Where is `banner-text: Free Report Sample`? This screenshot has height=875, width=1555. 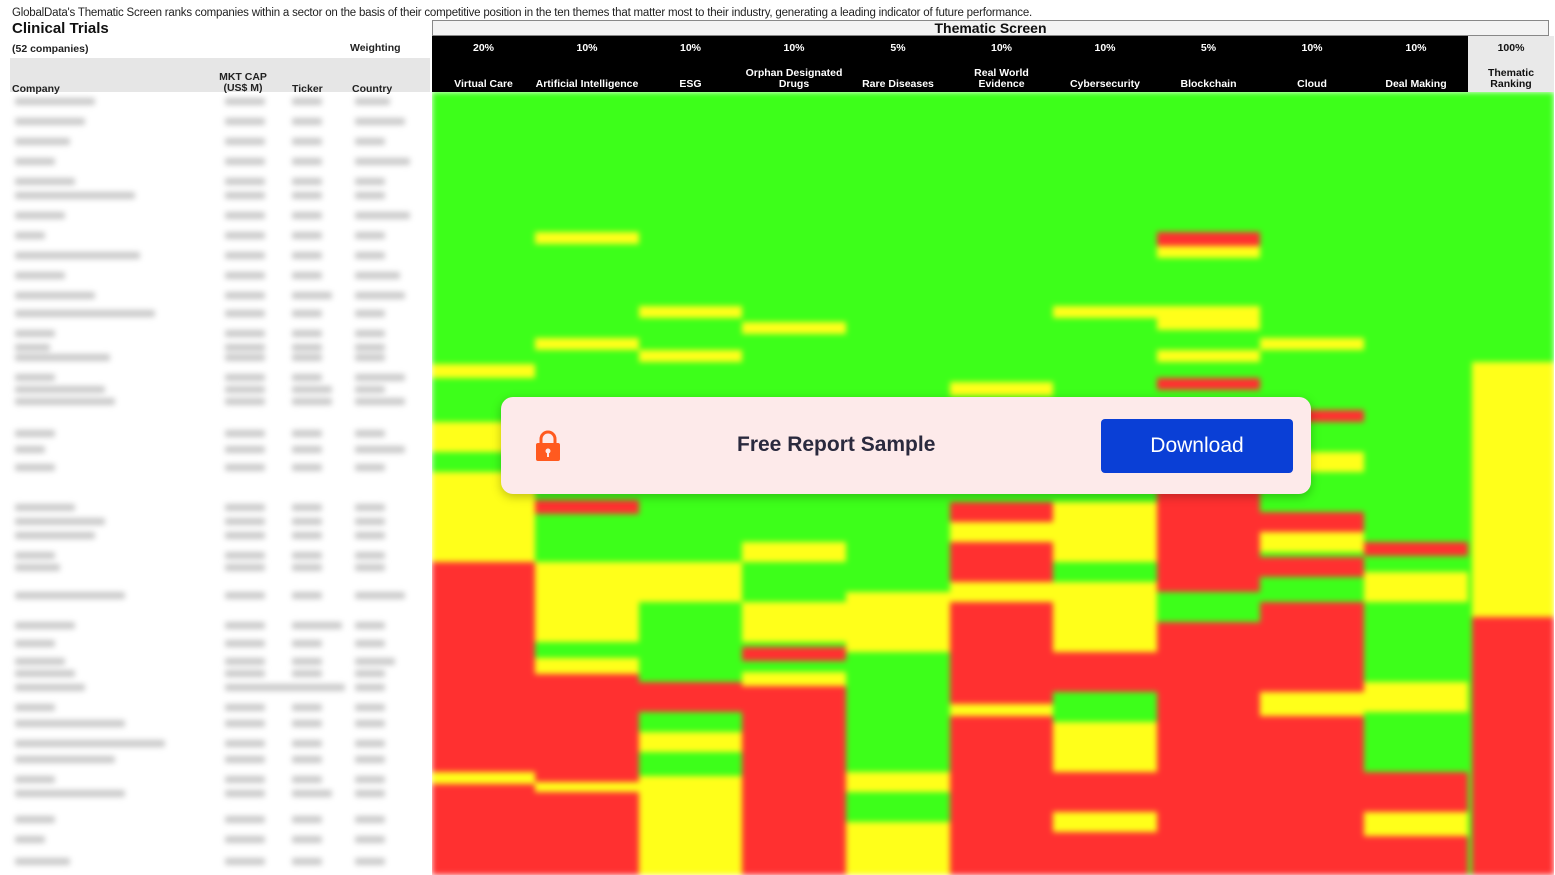
banner-text: Free Report Sample is located at coordinates (836, 444).